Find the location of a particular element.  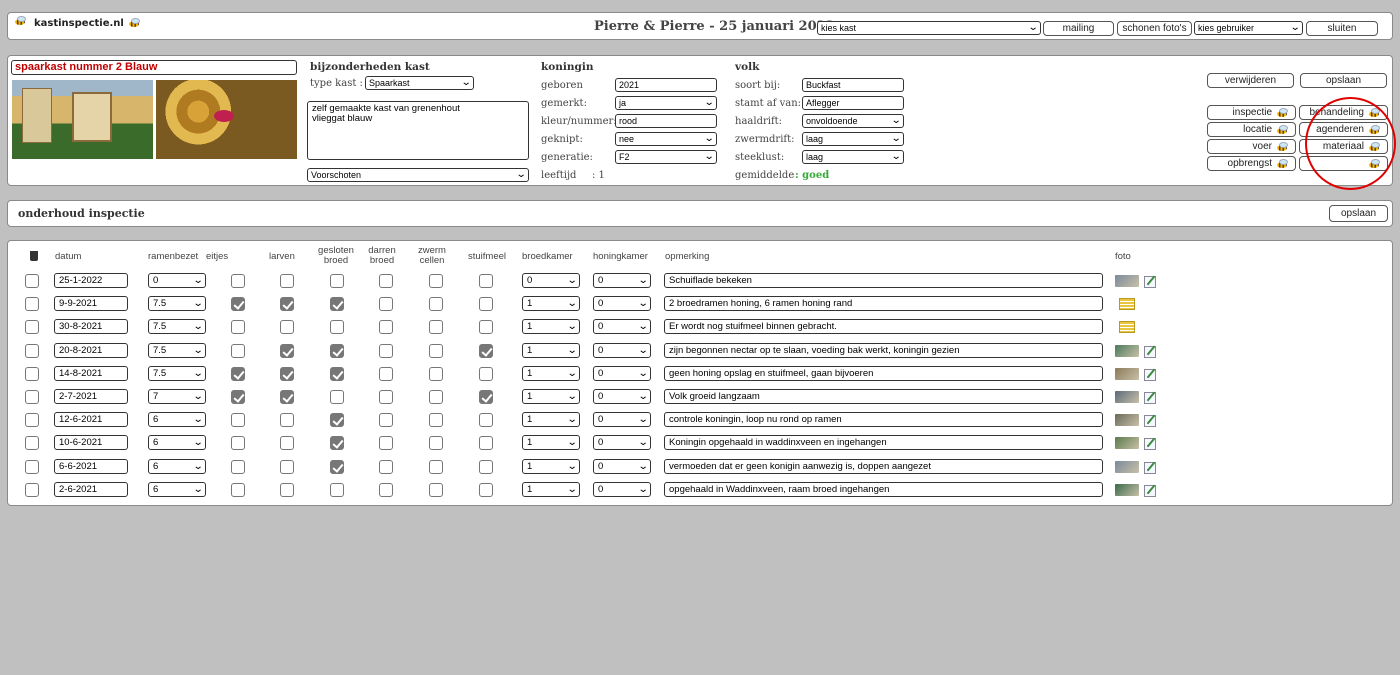

date-field: 20-8-2021 is located at coordinates (91, 350).